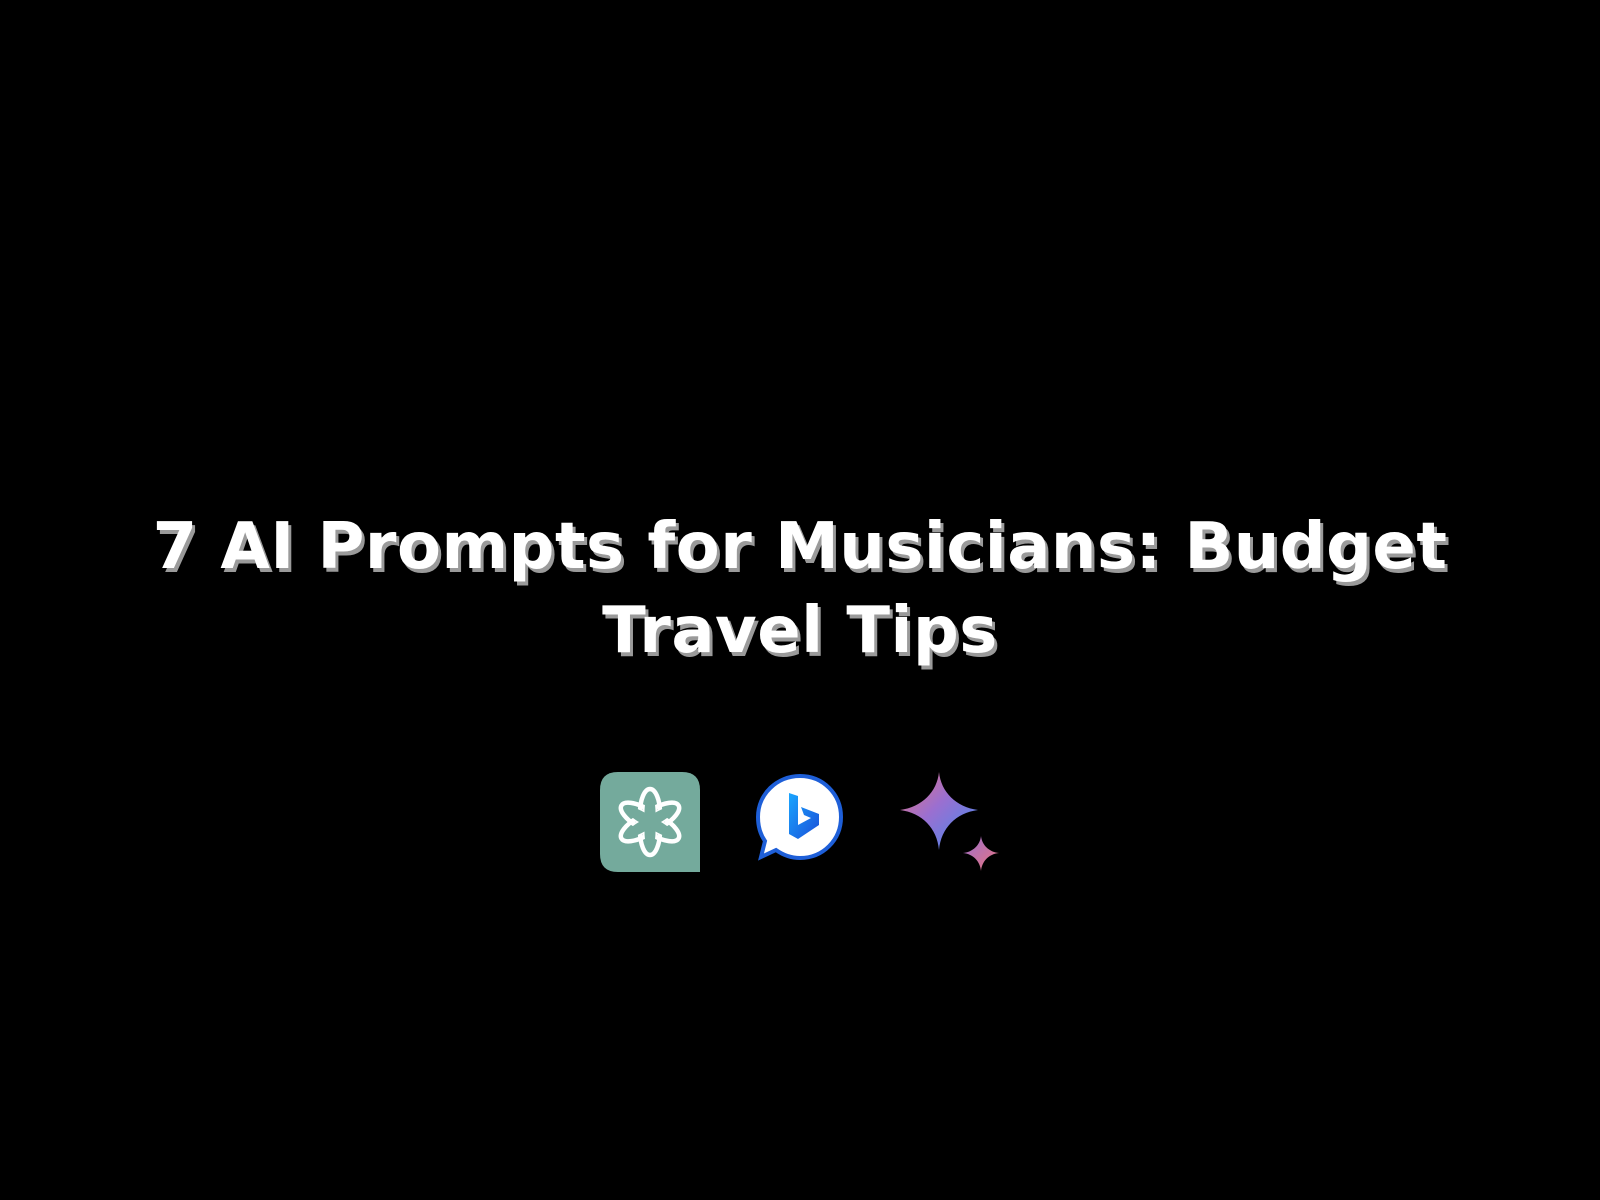  I want to click on ai-logo-row, so click(800, 825).